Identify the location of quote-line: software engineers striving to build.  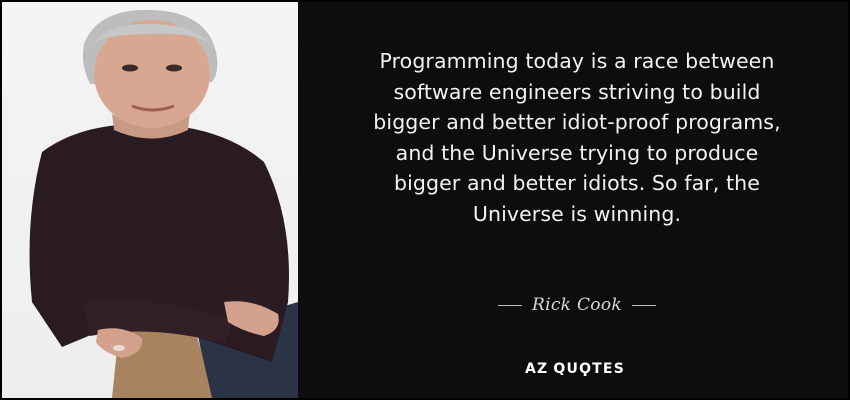
(577, 91).